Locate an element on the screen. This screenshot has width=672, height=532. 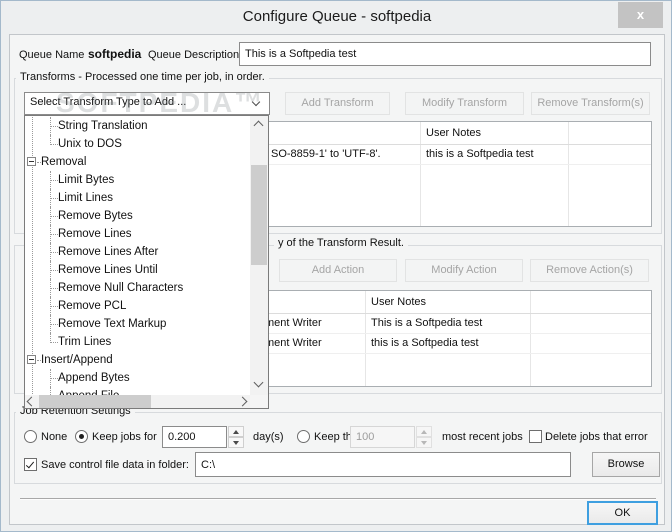
save-control-file-label: Save control file data in folder: is located at coordinates (115, 465).